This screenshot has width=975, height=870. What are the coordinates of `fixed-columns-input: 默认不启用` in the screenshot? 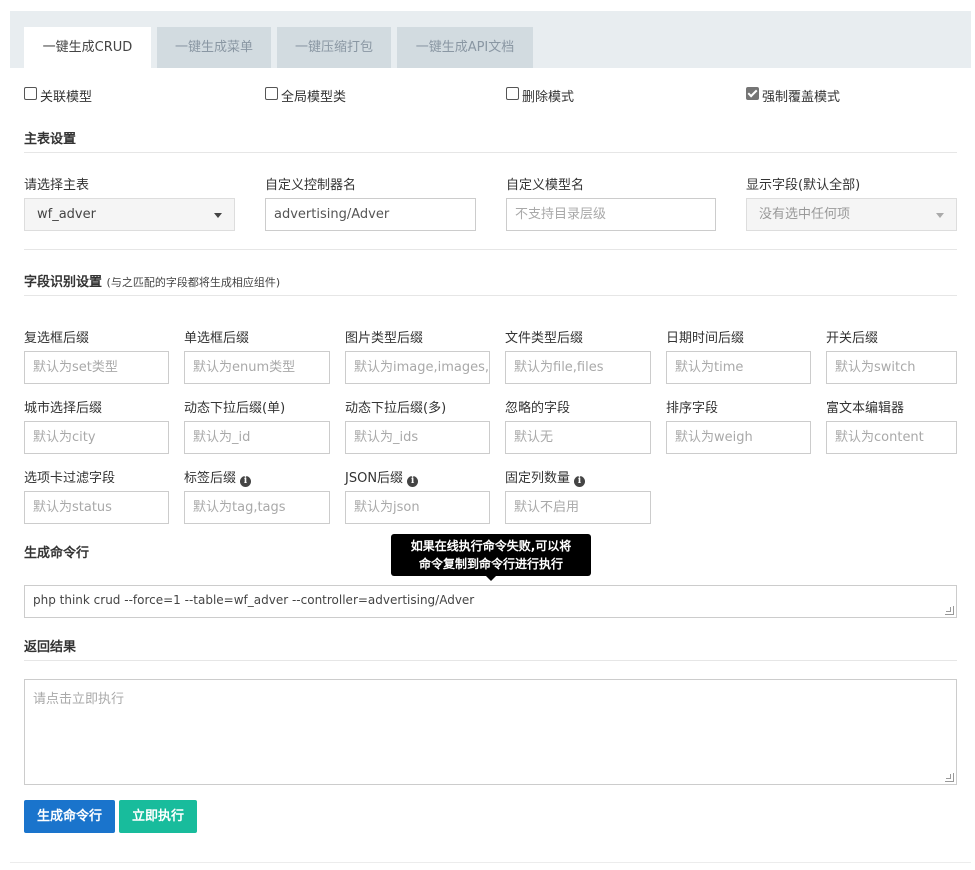 It's located at (578, 507).